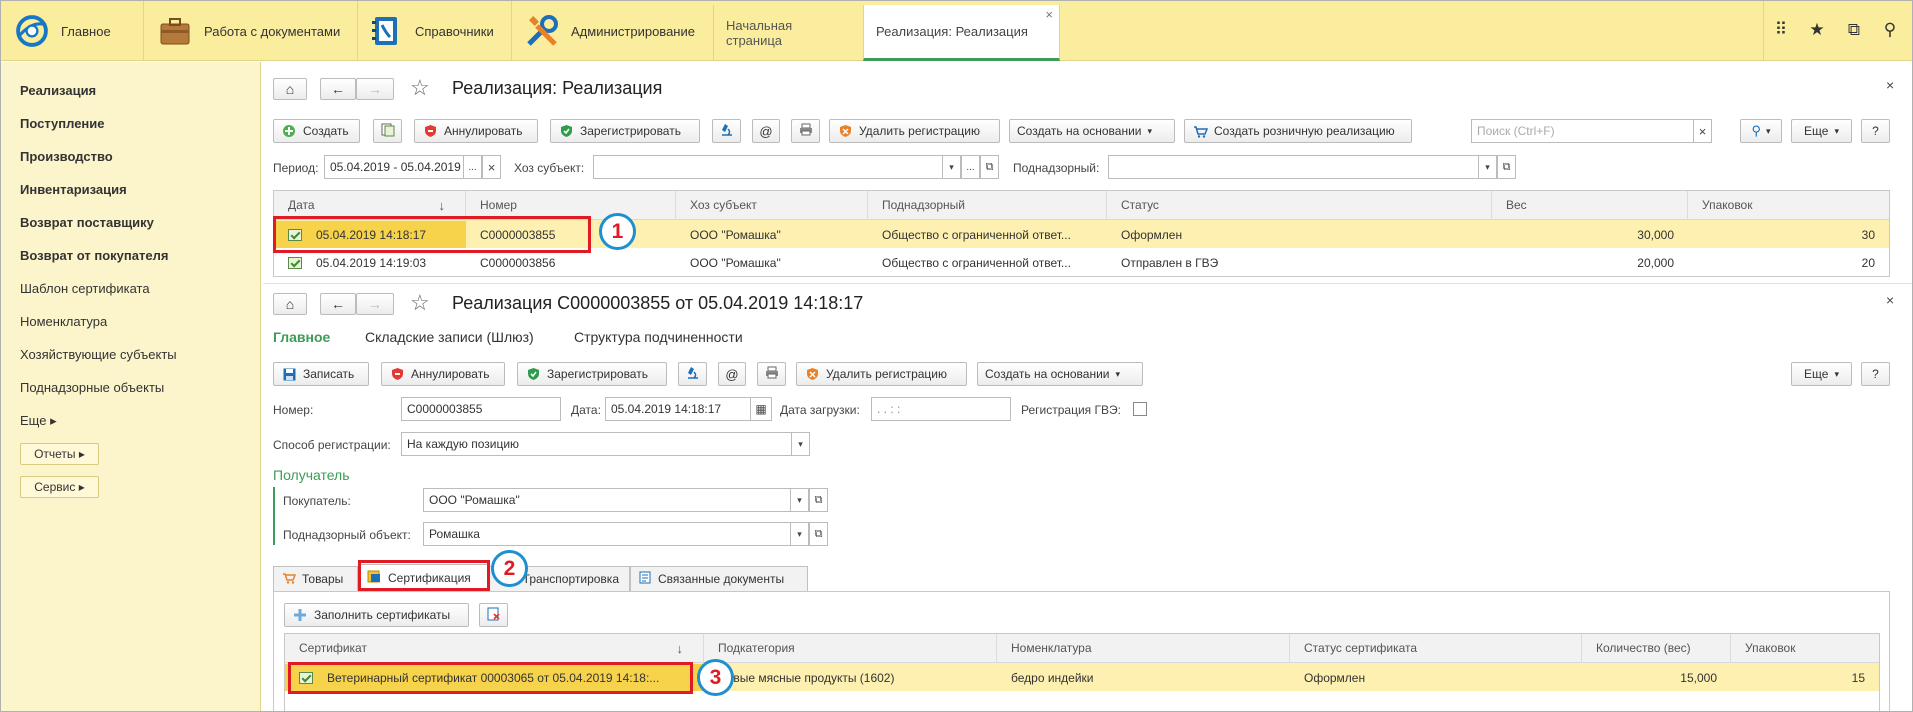 Image resolution: width=1913 pixels, height=712 pixels. What do you see at coordinates (249, 31) in the screenshot?
I see `section-documents: Работа с документами` at bounding box center [249, 31].